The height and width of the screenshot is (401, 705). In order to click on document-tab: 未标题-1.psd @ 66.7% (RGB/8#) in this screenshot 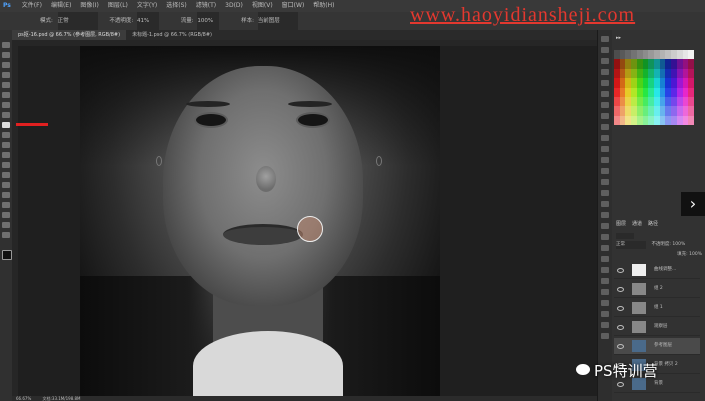, I will do `click(172, 35)`.